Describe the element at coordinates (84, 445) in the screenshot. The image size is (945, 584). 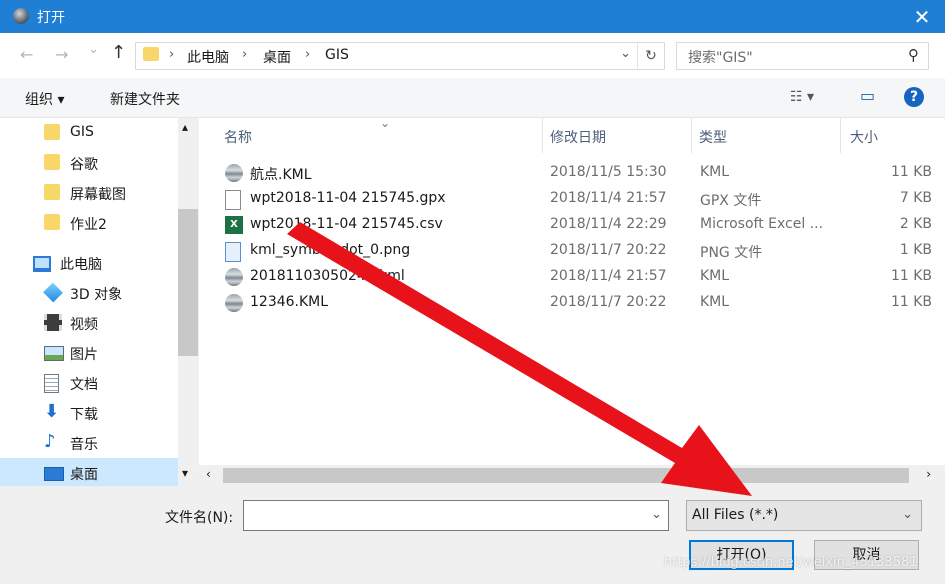
I see `sidebar-item-label: 音乐` at that location.